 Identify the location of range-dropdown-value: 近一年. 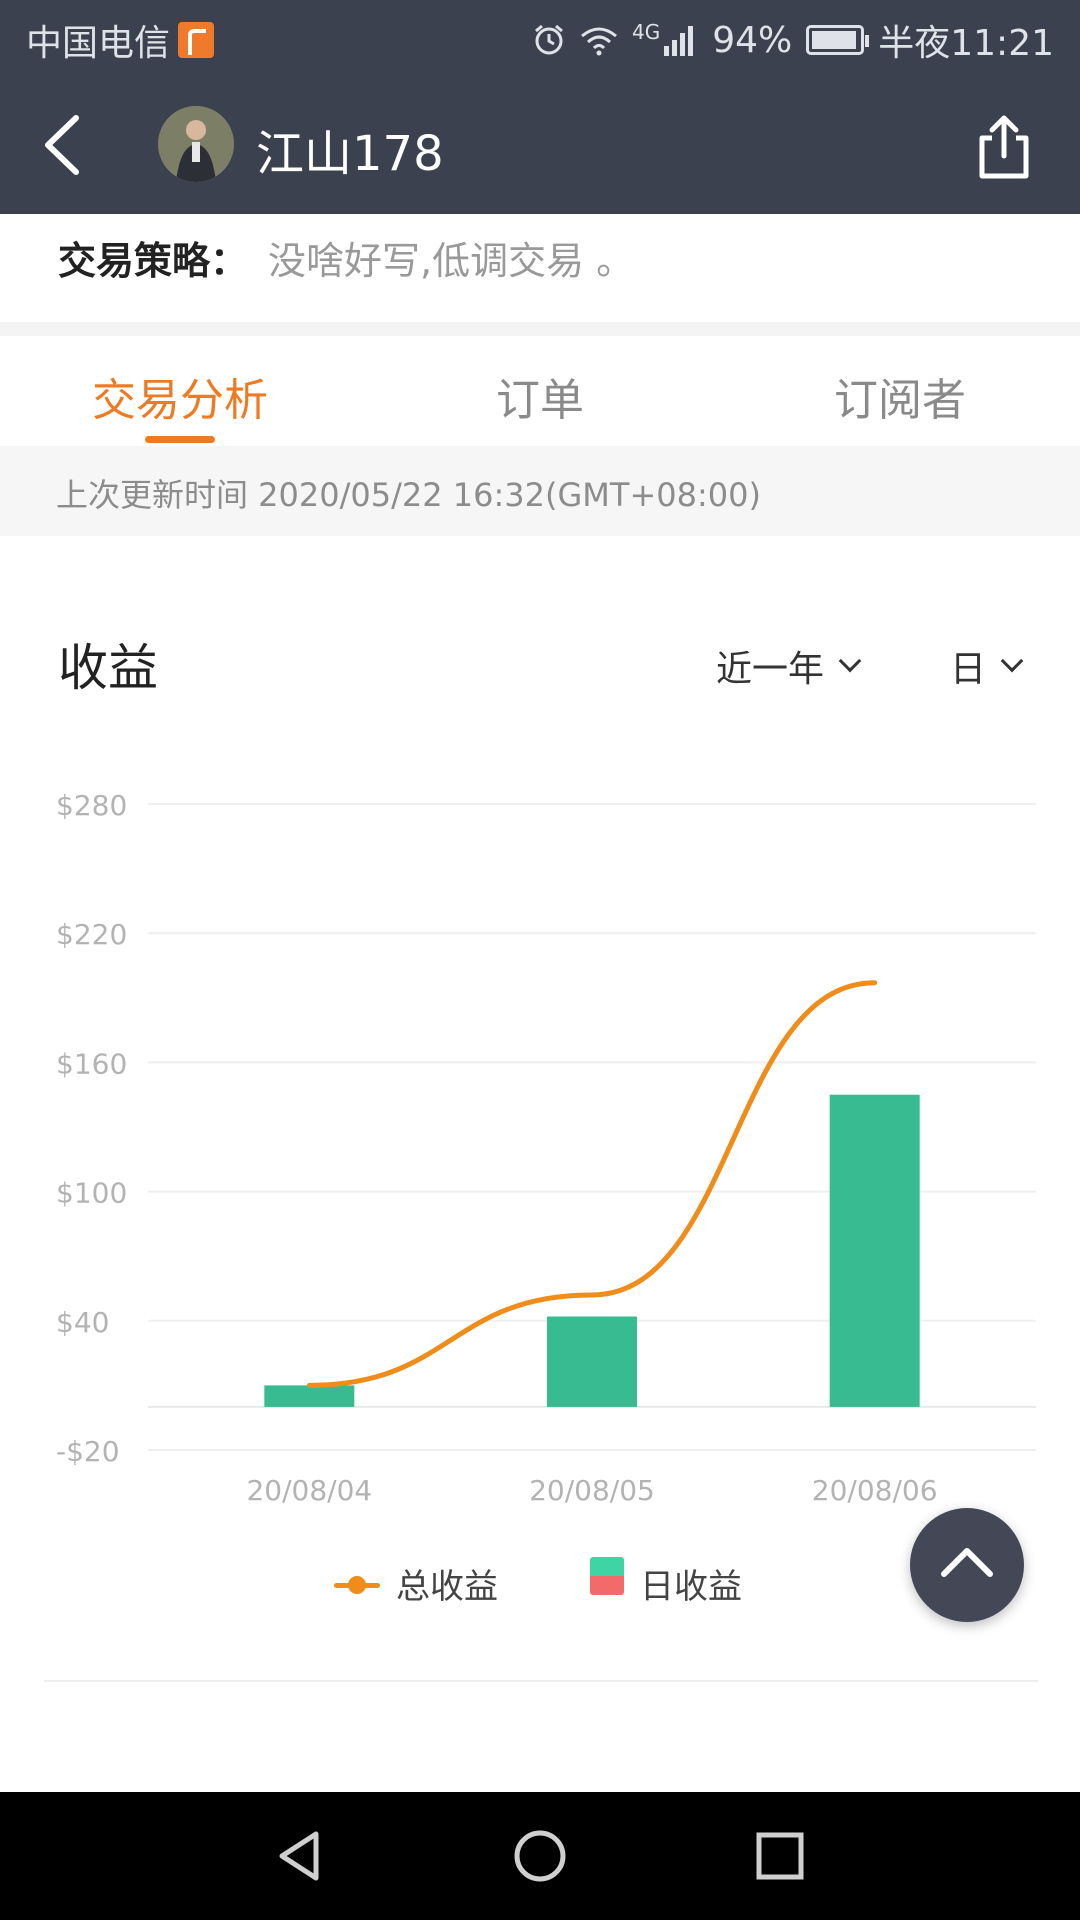
(770, 669).